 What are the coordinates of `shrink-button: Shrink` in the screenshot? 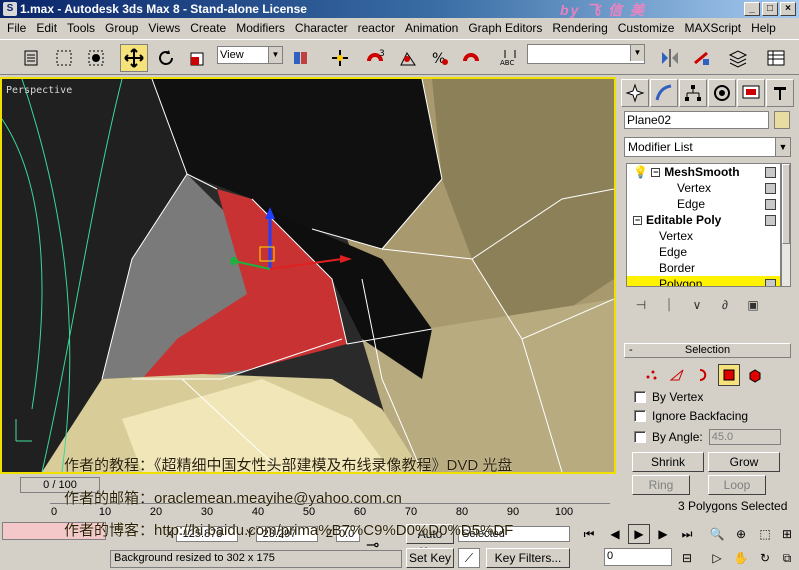 It's located at (668, 462).